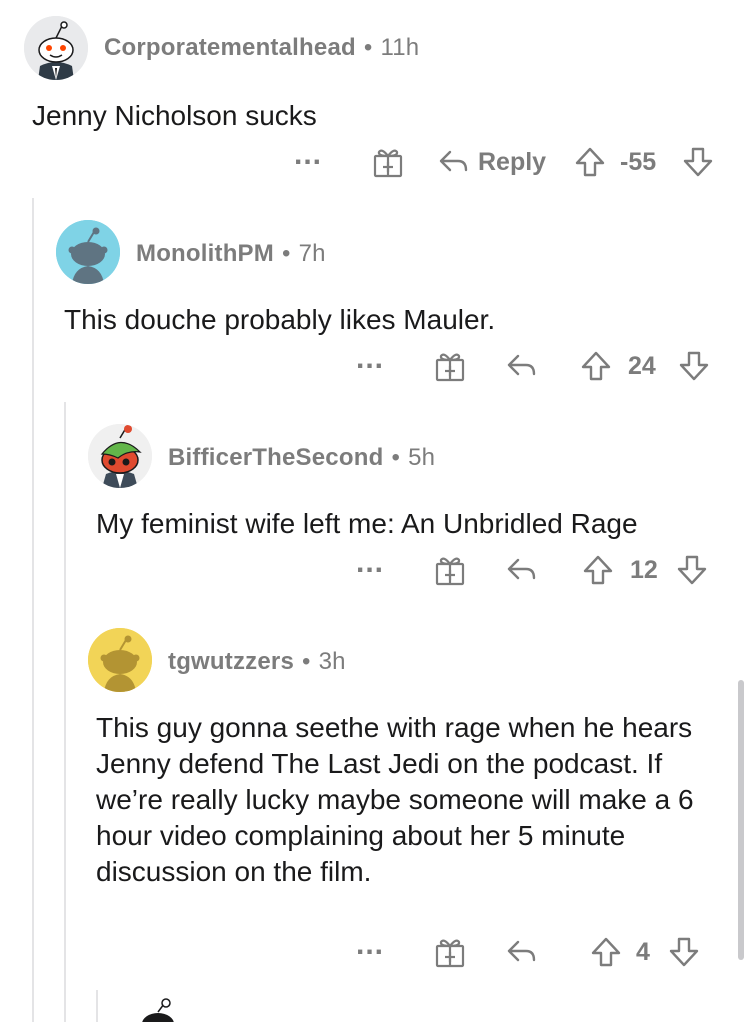 The image size is (750, 1022). I want to click on comment-body: This douche probably likes Mauler., so click(280, 319).